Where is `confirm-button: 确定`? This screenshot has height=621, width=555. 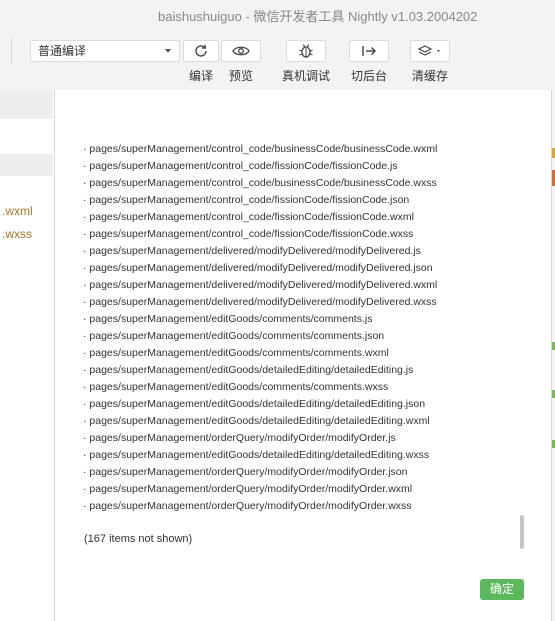 confirm-button: 确定 is located at coordinates (502, 589).